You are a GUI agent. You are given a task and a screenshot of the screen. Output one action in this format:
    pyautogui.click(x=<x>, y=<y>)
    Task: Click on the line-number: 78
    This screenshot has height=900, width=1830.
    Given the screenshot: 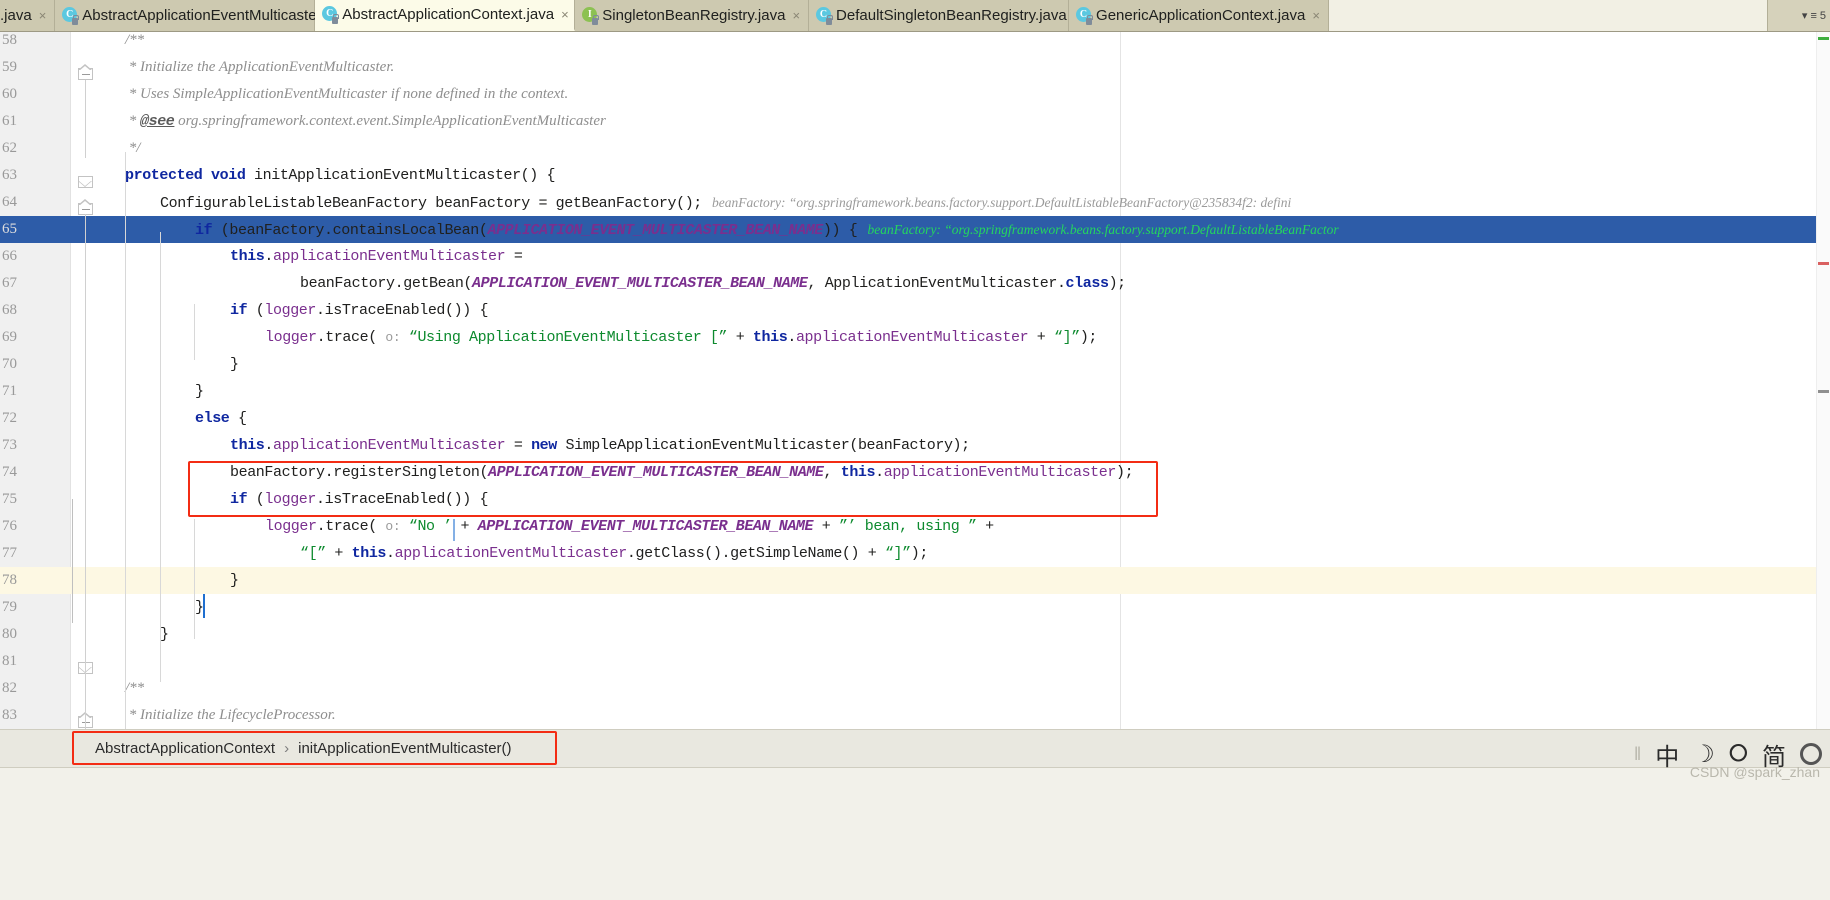 What is the action you would take?
    pyautogui.click(x=28, y=580)
    